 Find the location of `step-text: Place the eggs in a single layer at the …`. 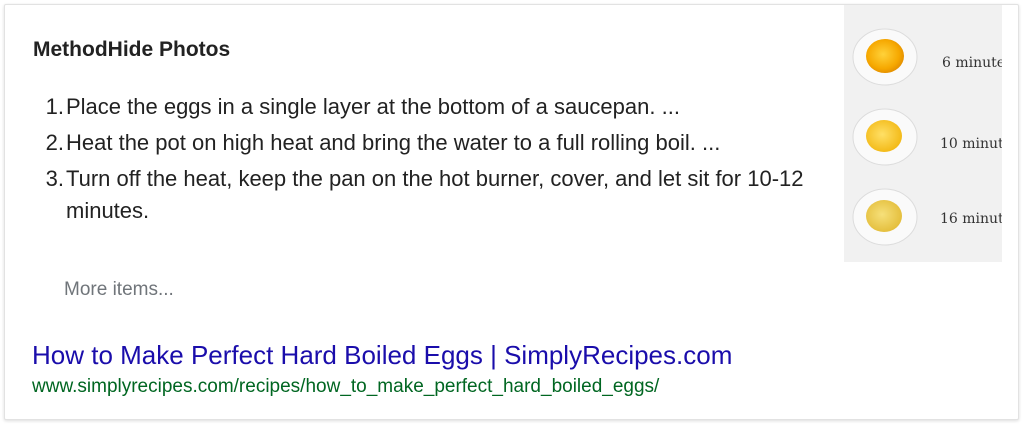

step-text: Place the eggs in a single layer at the … is located at coordinates (373, 106).